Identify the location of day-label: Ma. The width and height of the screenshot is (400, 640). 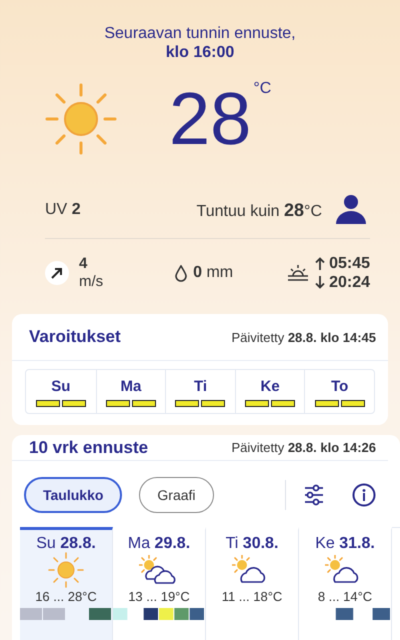
(131, 386).